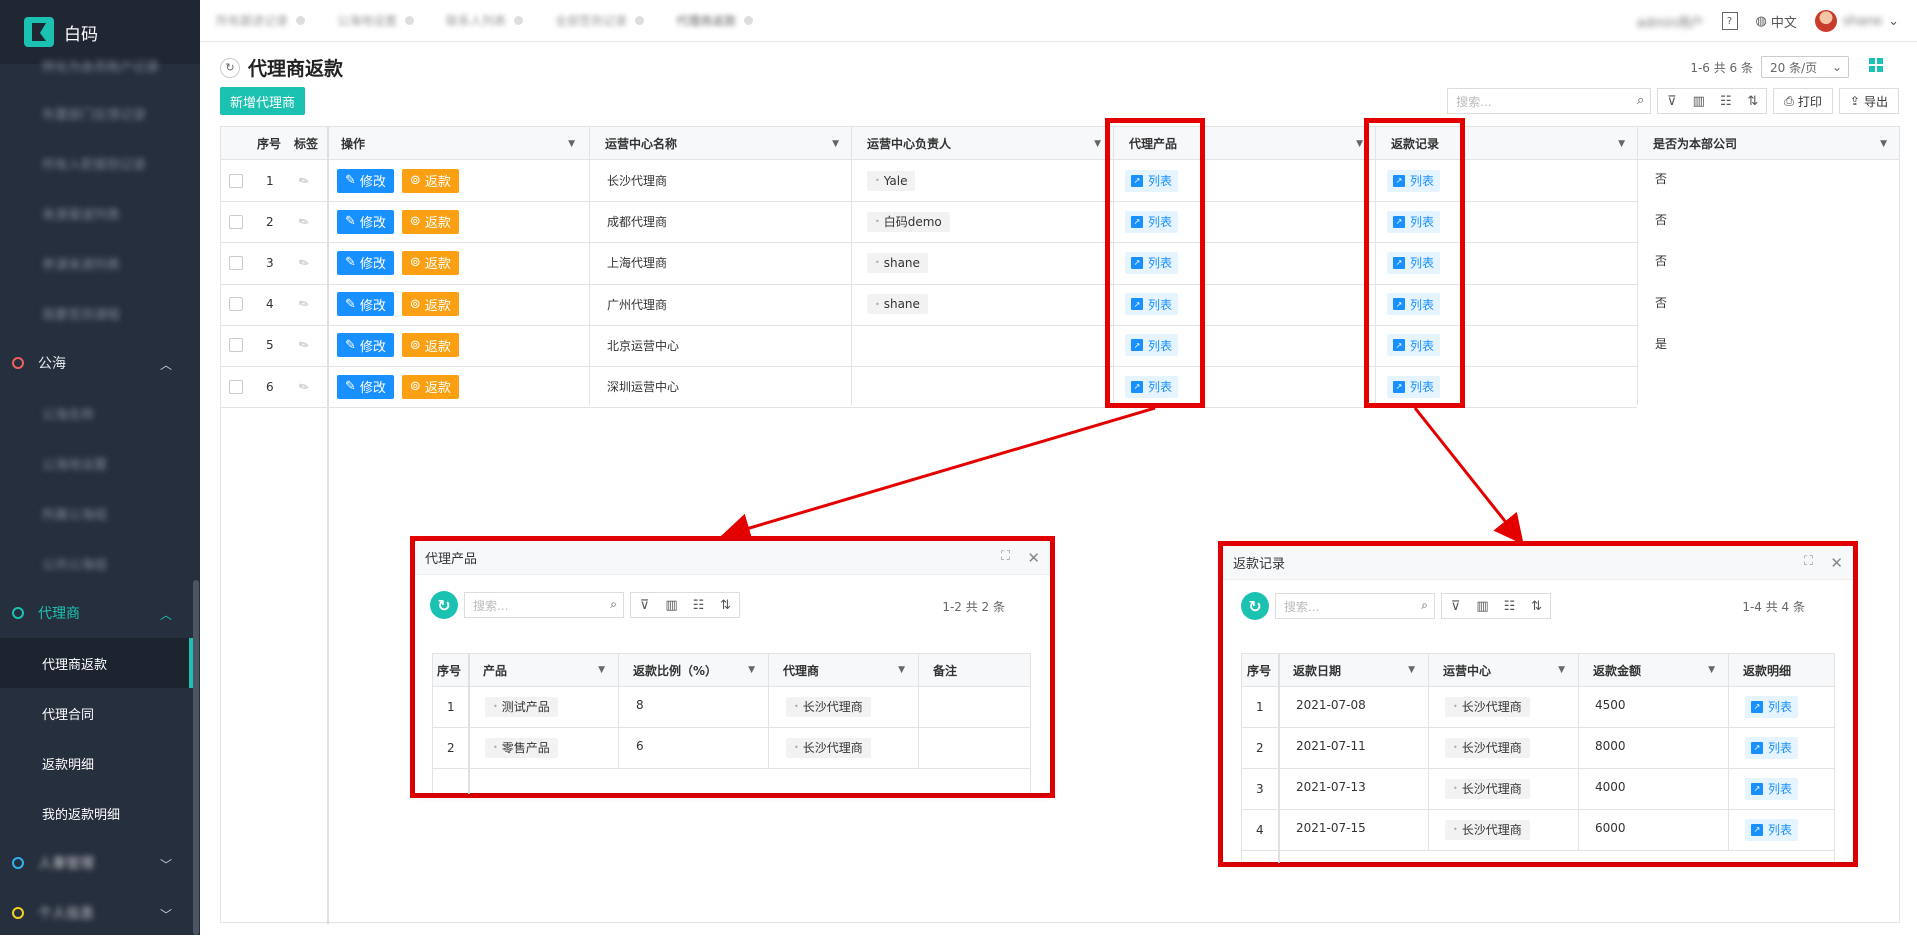 The width and height of the screenshot is (1917, 938). Describe the element at coordinates (973, 607) in the screenshot. I see `modal-count: 1-2 共 2 条` at that location.